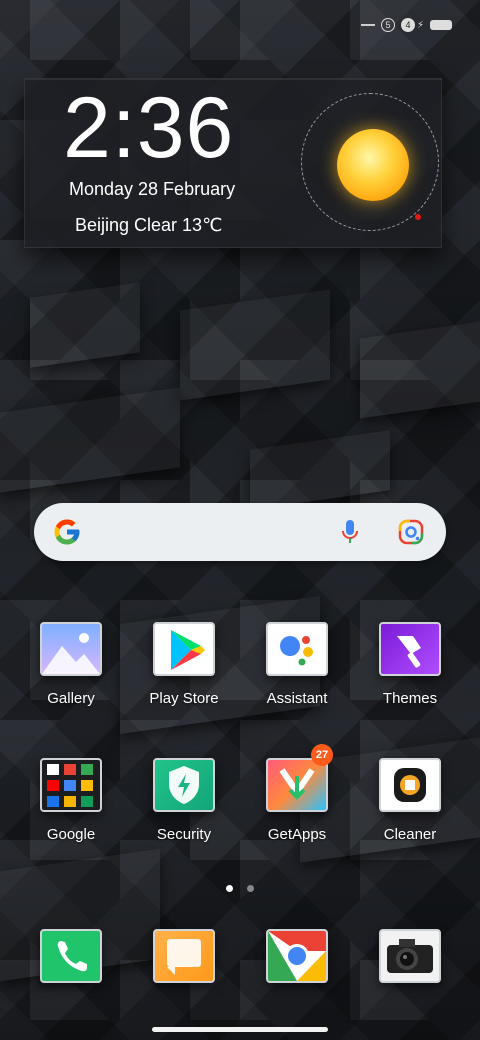 The height and width of the screenshot is (1040, 480). Describe the element at coordinates (441, 25) in the screenshot. I see `battery-icon` at that location.